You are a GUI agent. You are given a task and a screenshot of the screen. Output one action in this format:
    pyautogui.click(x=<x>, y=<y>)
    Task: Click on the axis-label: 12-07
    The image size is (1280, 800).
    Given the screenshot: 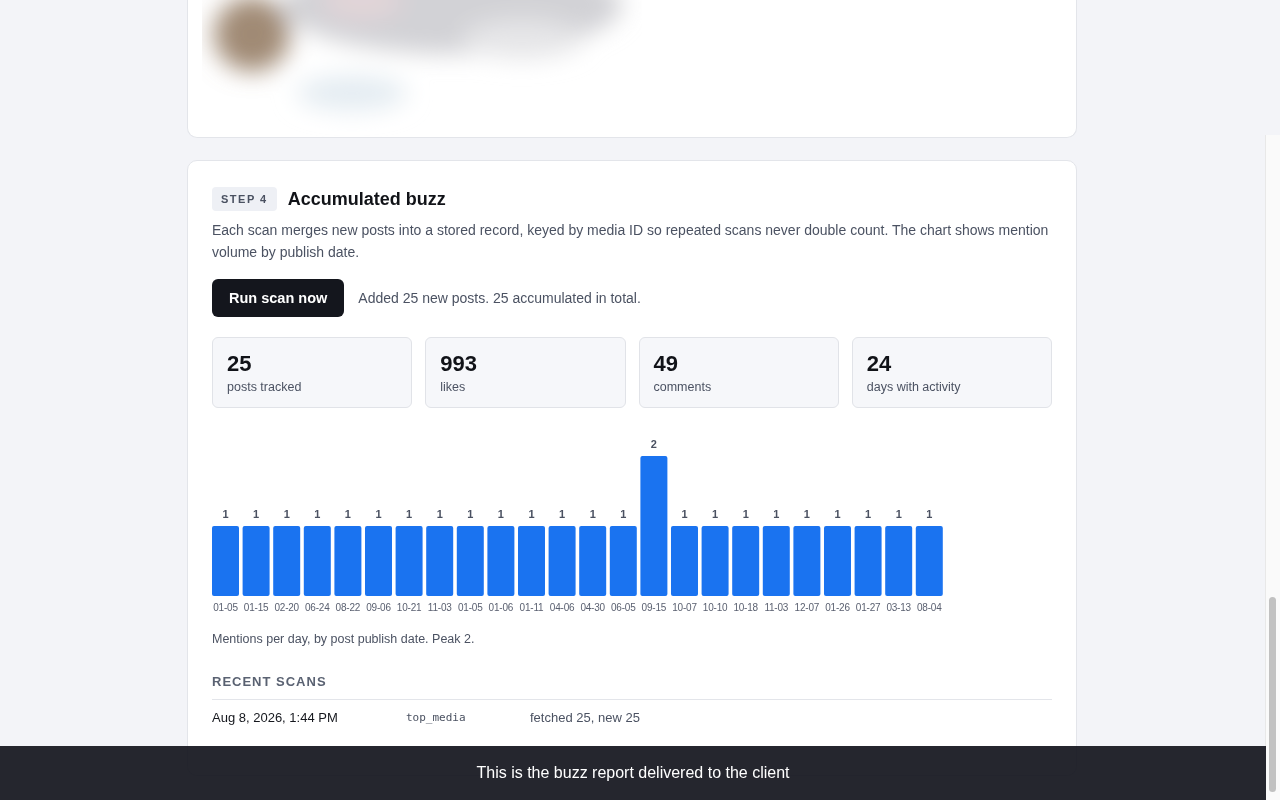 What is the action you would take?
    pyautogui.click(x=807, y=607)
    